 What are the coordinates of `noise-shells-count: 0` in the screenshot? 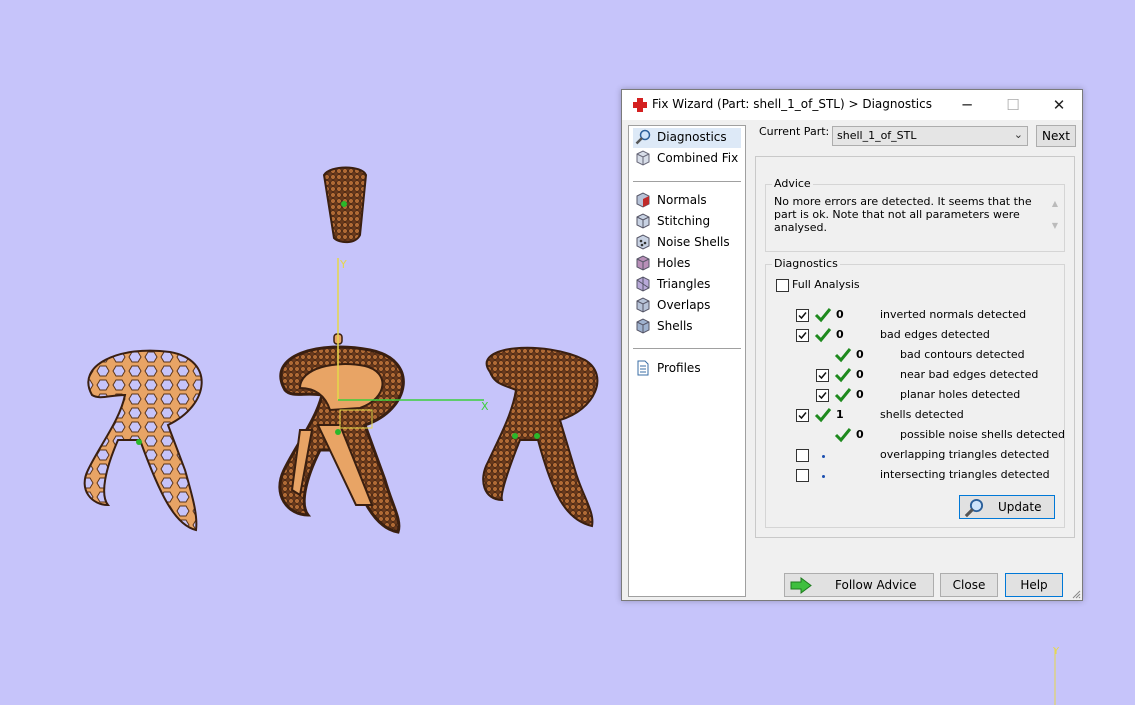 It's located at (860, 434).